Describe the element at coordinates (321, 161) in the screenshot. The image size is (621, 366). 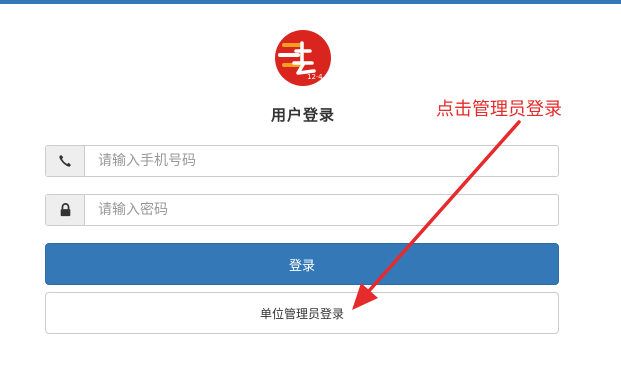
I see `phone-input` at that location.